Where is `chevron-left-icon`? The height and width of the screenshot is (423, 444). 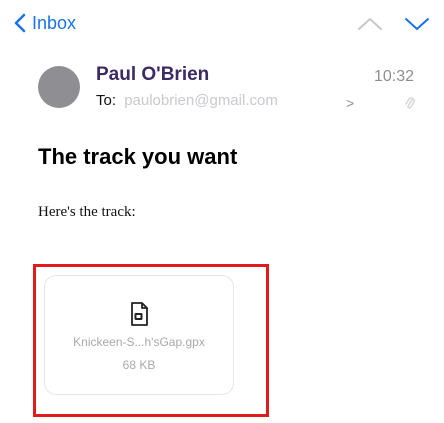 chevron-left-icon is located at coordinates (20, 23).